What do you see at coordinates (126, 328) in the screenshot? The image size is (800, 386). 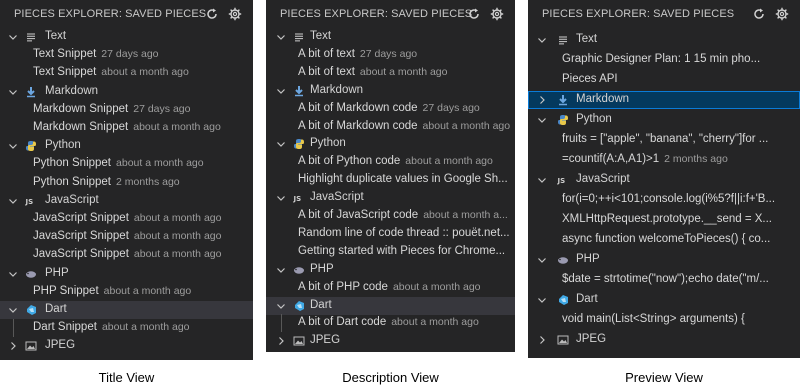 I see `list-item: Dart Snippet about a month ago` at bounding box center [126, 328].